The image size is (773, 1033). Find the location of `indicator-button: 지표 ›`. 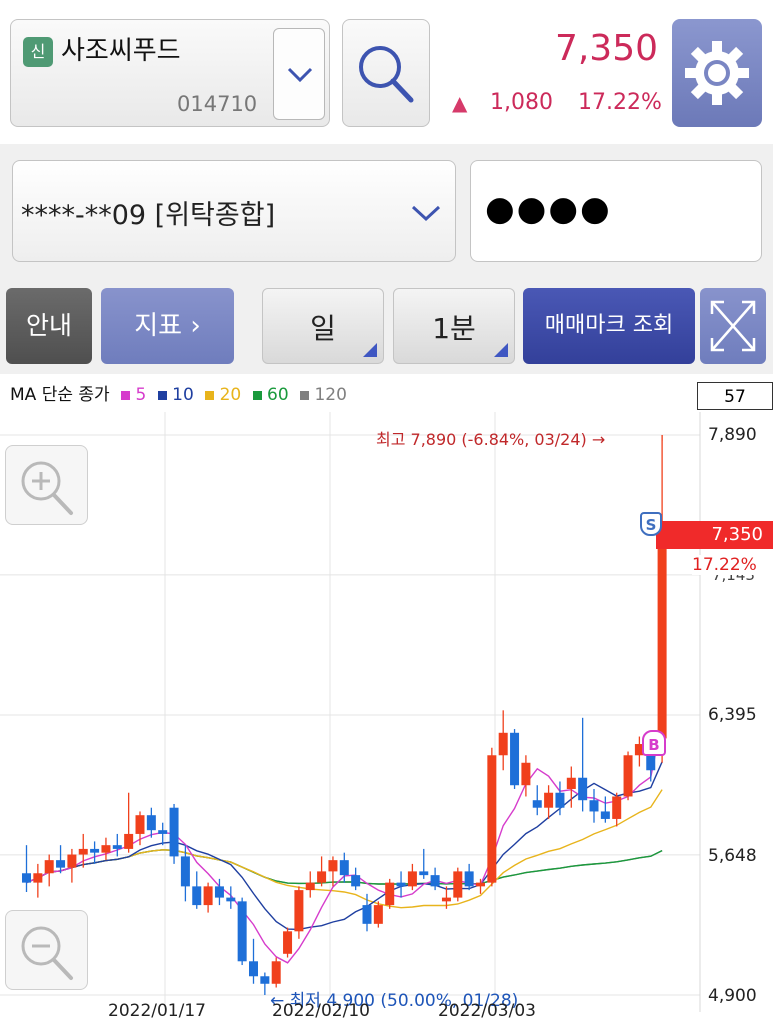

indicator-button: 지표 › is located at coordinates (167, 326).